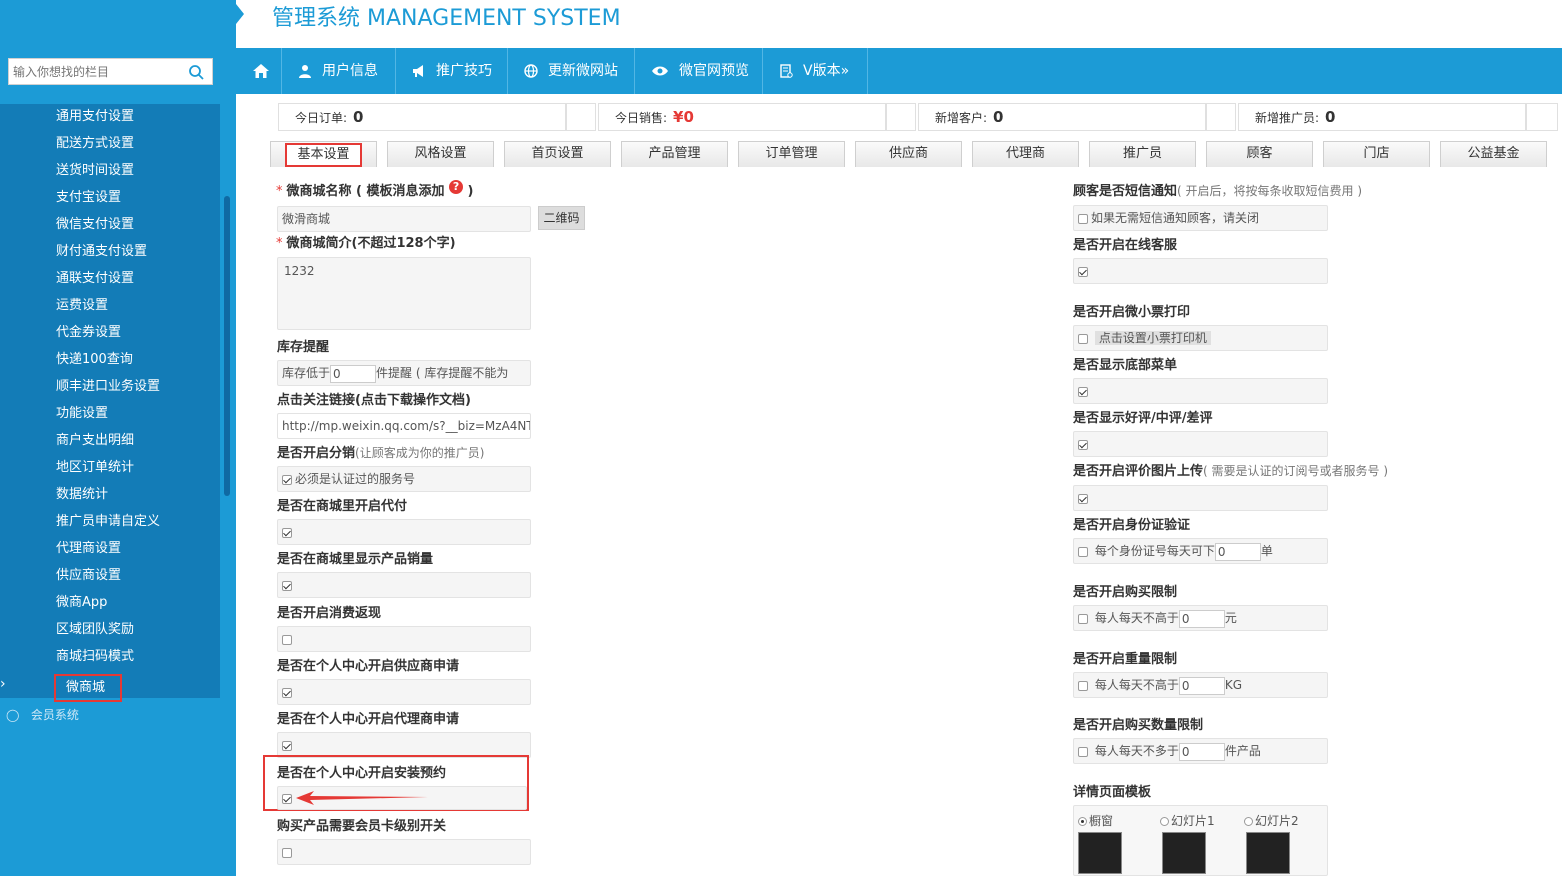 This screenshot has width=1562, height=876. I want to click on online-cs-checkbox, so click(1083, 271).